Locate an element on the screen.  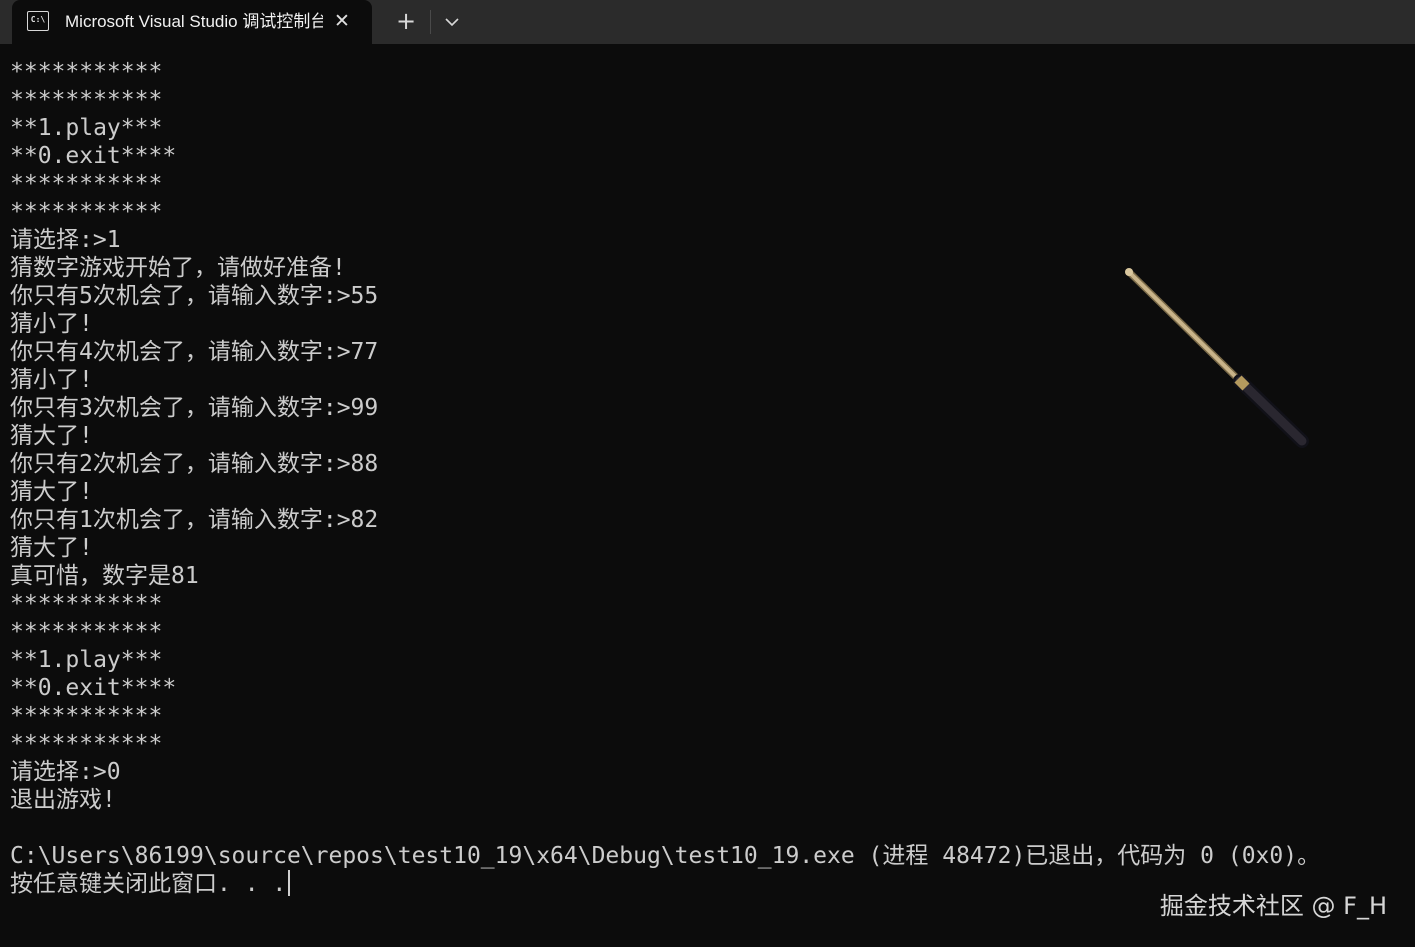
new-tab-button: + is located at coordinates (406, 22).